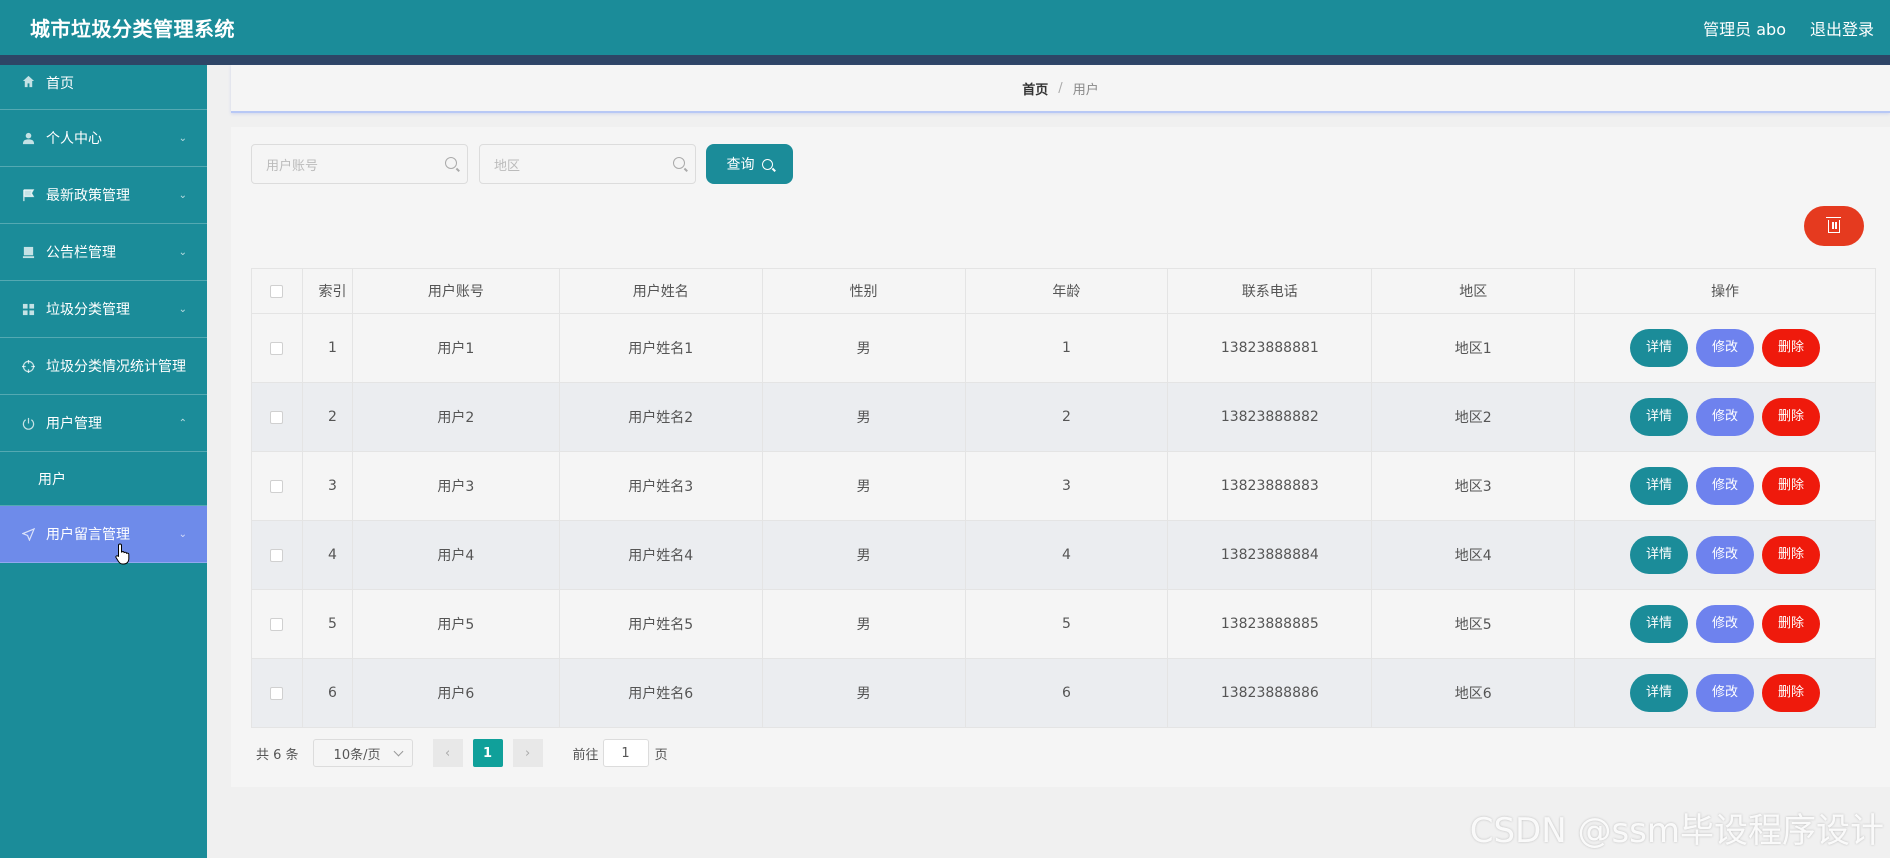 The width and height of the screenshot is (1890, 858). I want to click on select-all-checkbox, so click(277, 291).